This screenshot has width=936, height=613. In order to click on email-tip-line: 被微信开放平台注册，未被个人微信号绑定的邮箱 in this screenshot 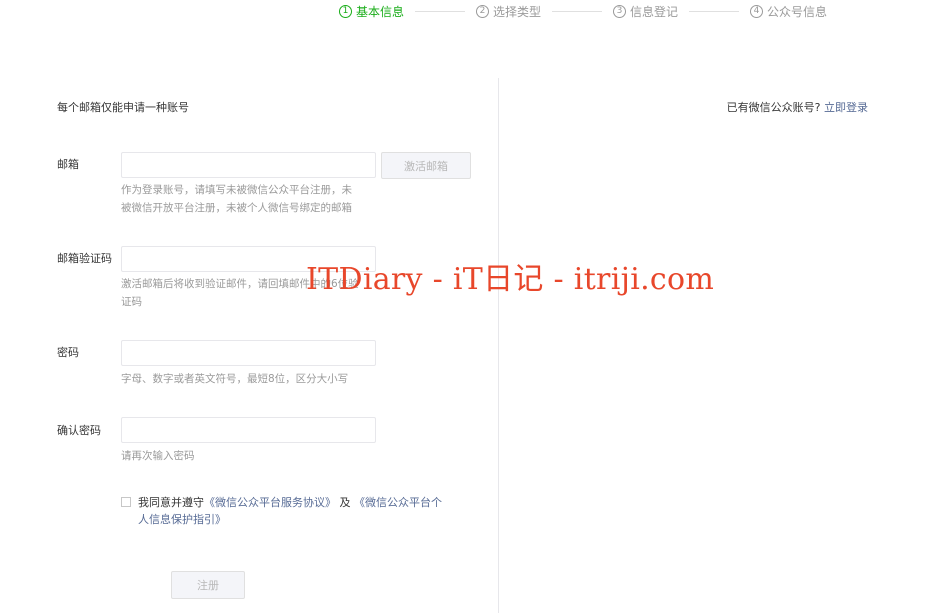, I will do `click(236, 208)`.